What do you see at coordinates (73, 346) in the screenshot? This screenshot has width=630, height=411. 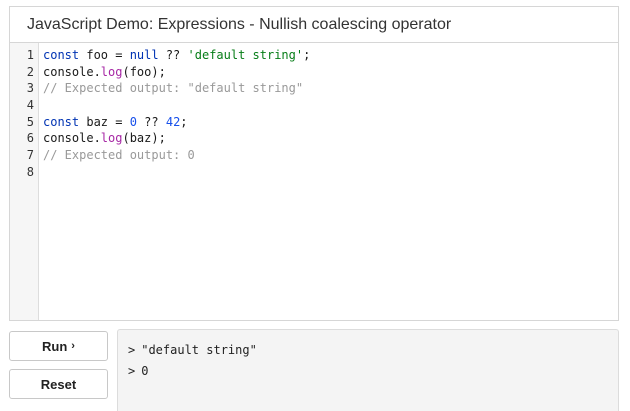 I see `chevron-right-icon: ›` at bounding box center [73, 346].